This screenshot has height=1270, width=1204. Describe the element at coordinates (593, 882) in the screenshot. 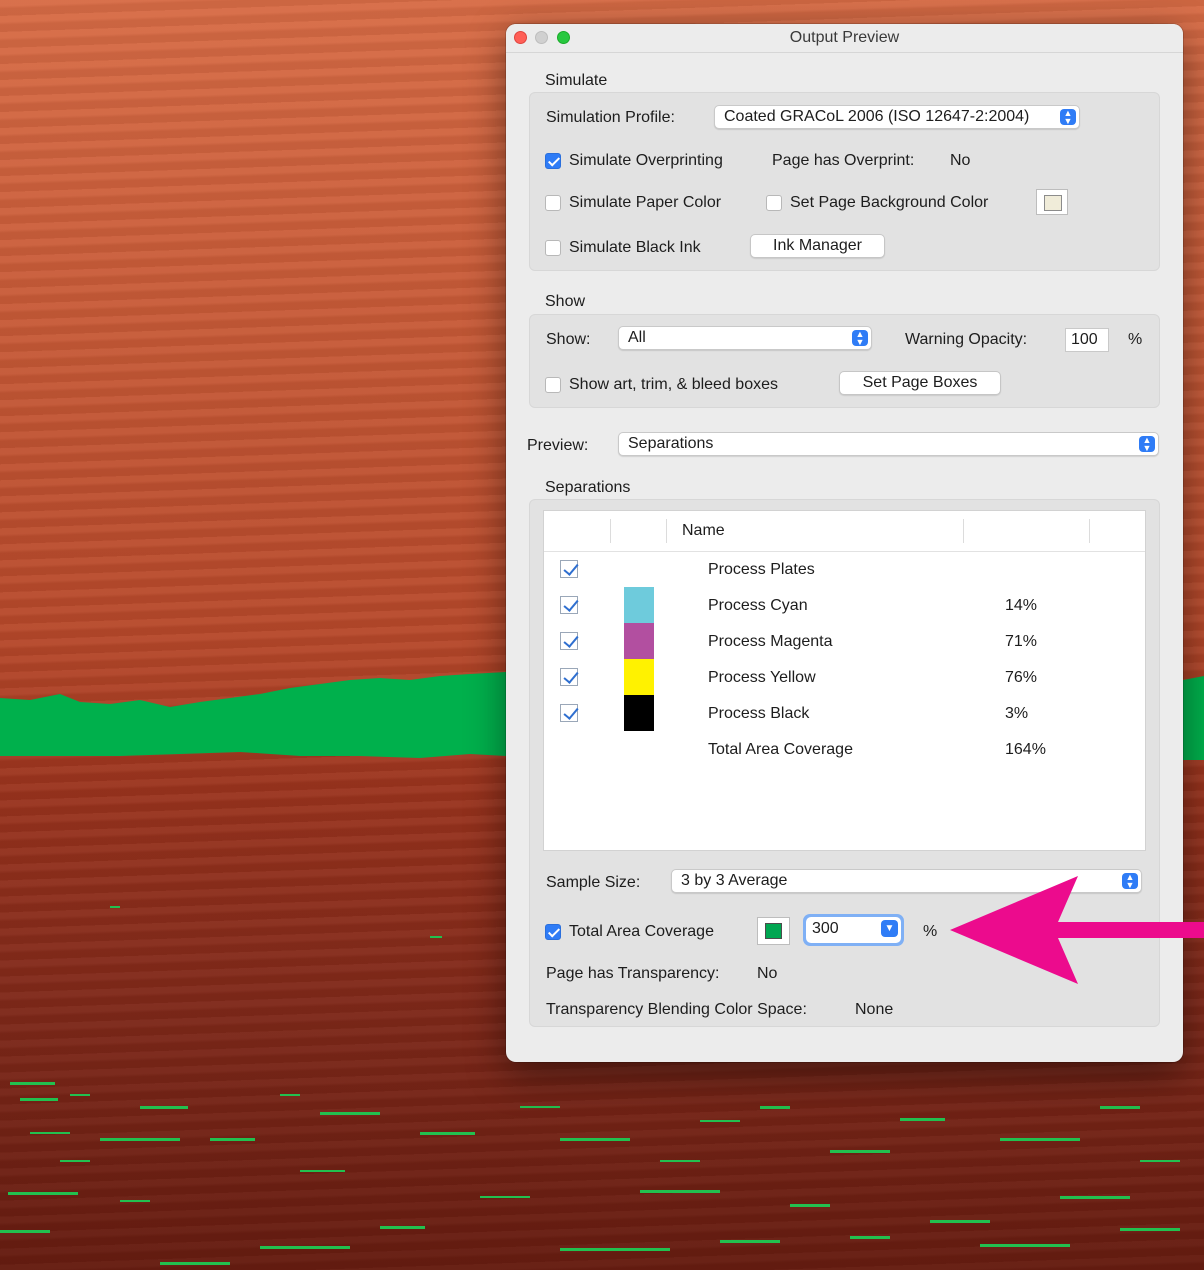

I see `sample-size-label: Sample Size:` at that location.